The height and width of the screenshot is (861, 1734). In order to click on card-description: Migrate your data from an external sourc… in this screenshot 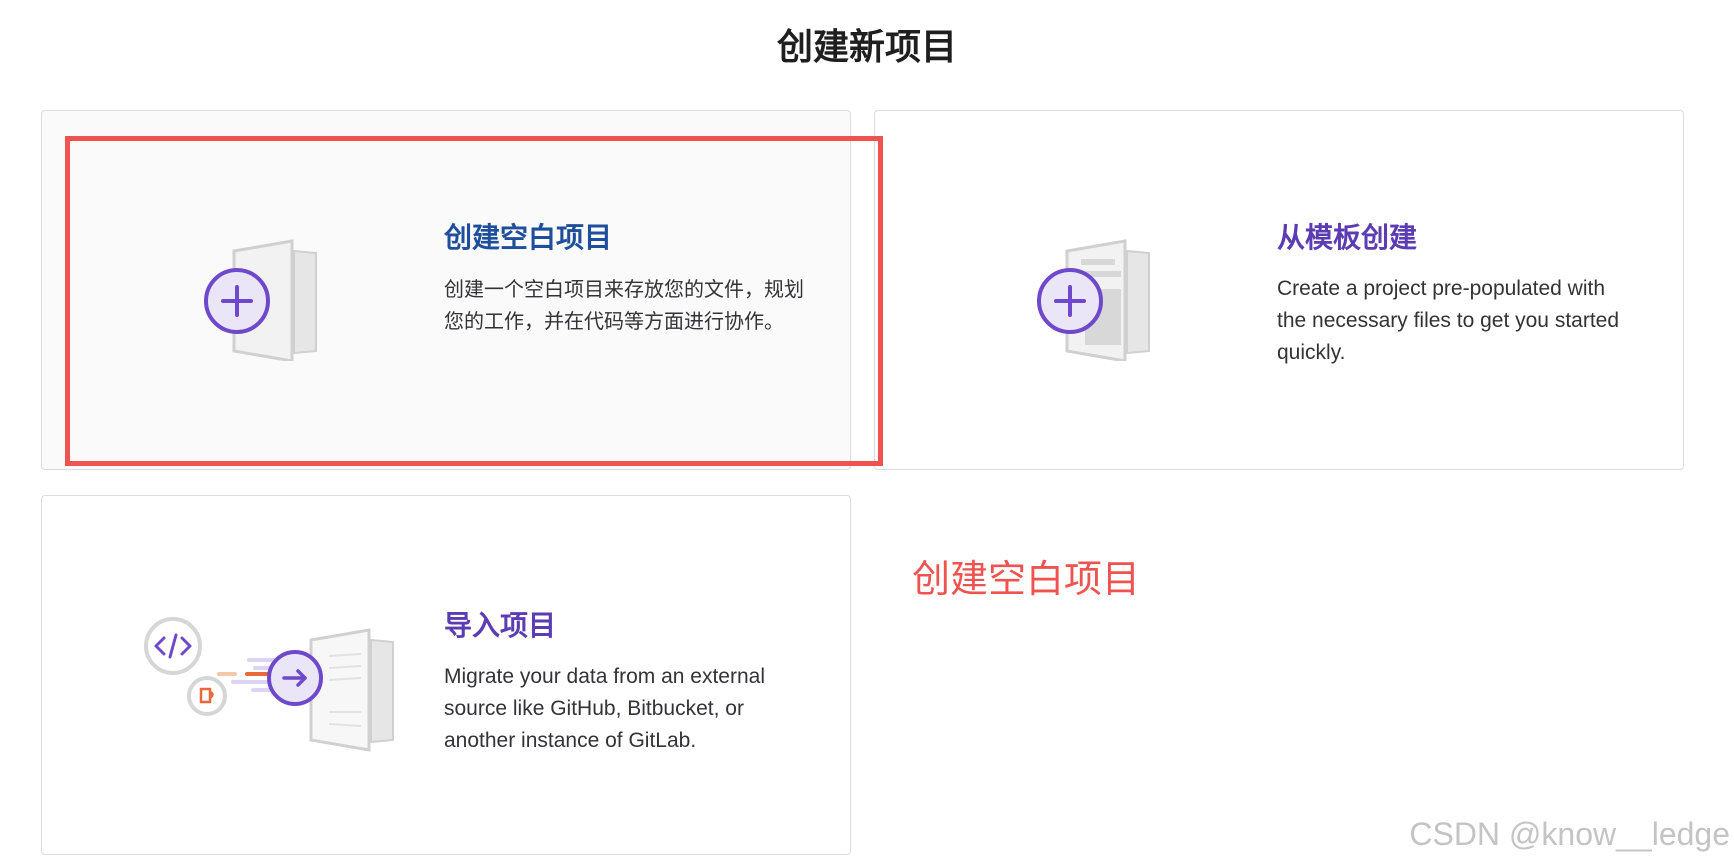, I will do `click(604, 708)`.